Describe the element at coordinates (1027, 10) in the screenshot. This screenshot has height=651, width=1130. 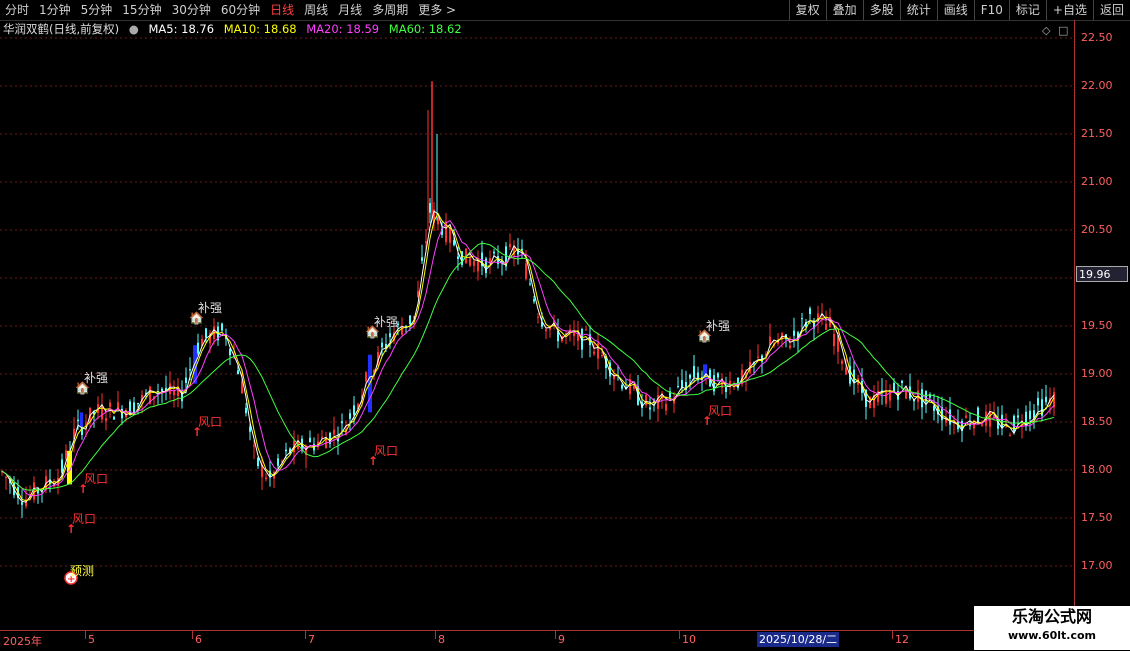
I see `tool-button-6: 标记` at that location.